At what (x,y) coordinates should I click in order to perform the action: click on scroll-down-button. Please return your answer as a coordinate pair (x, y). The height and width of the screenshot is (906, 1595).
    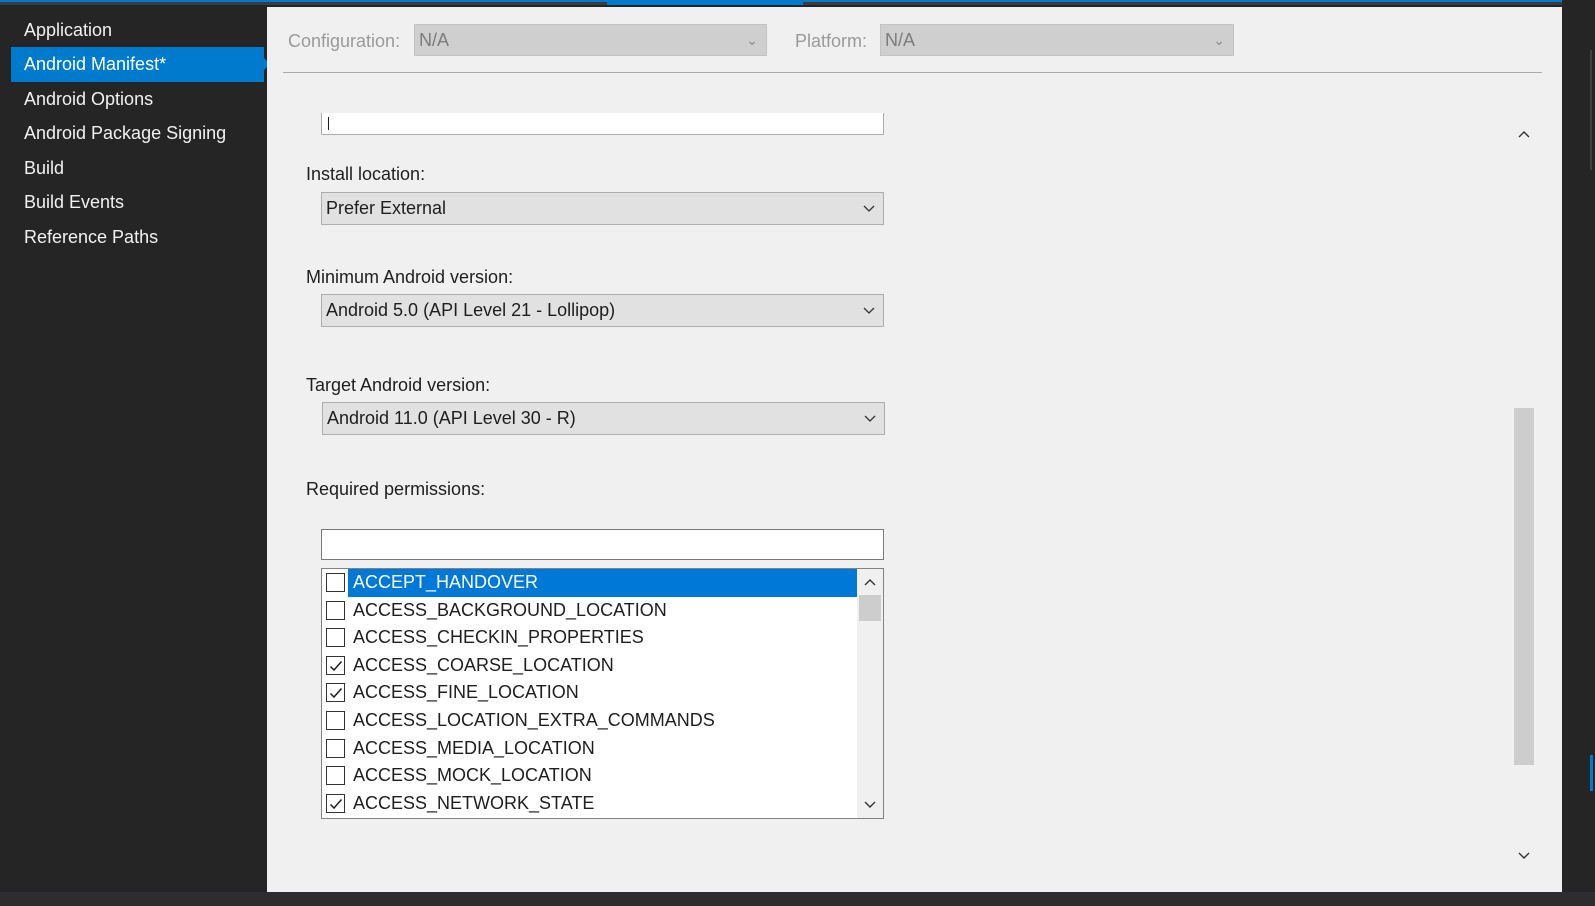
    Looking at the image, I should click on (870, 805).